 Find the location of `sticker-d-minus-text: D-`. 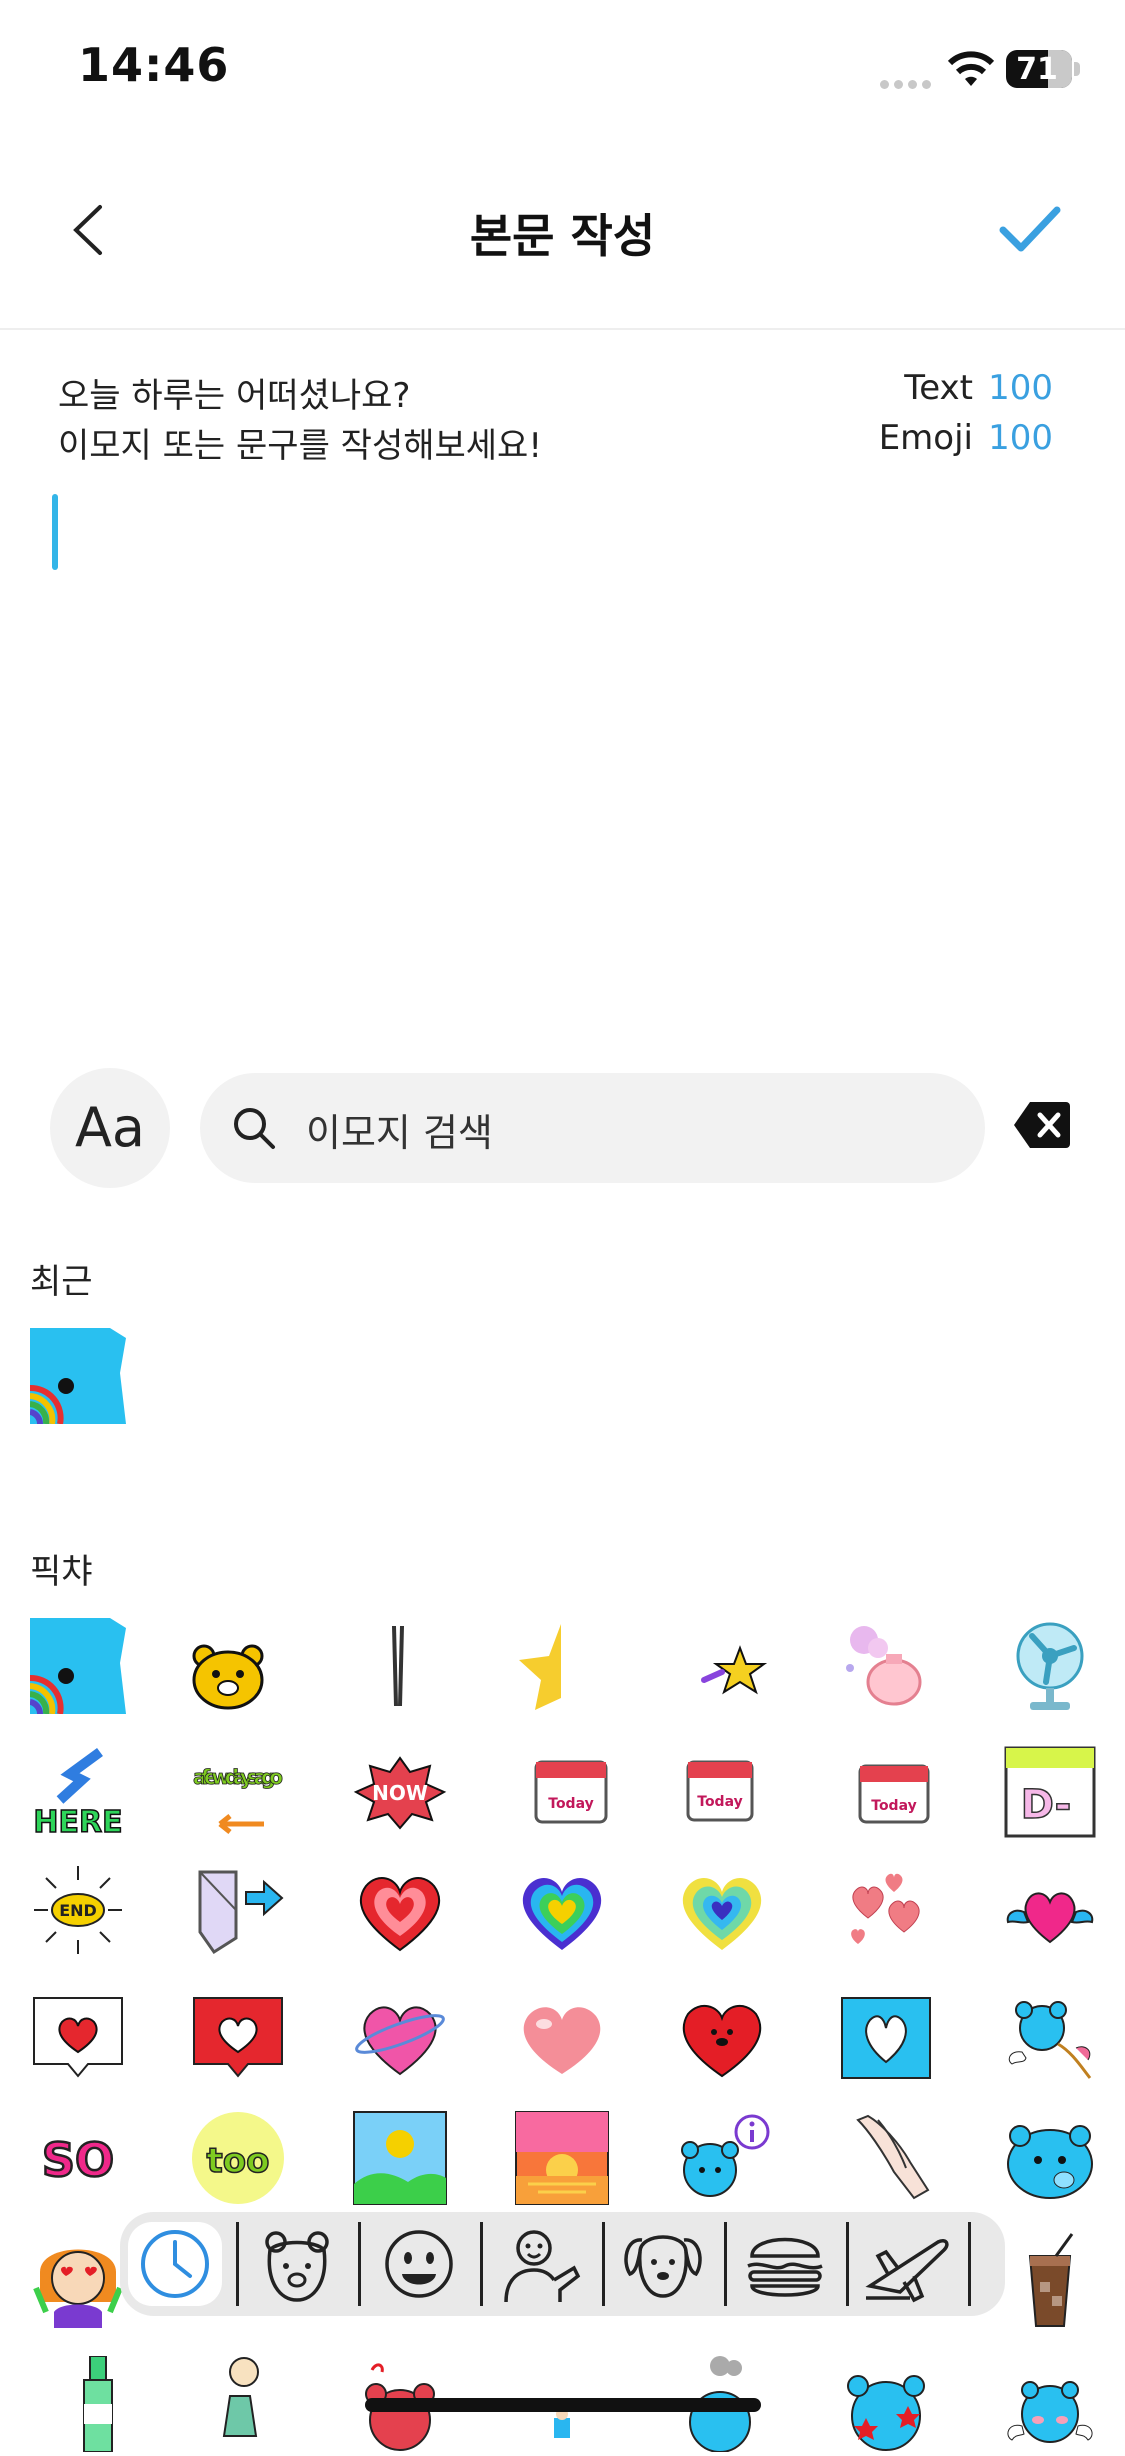

sticker-d-minus-text: D- is located at coordinates (1046, 1805).